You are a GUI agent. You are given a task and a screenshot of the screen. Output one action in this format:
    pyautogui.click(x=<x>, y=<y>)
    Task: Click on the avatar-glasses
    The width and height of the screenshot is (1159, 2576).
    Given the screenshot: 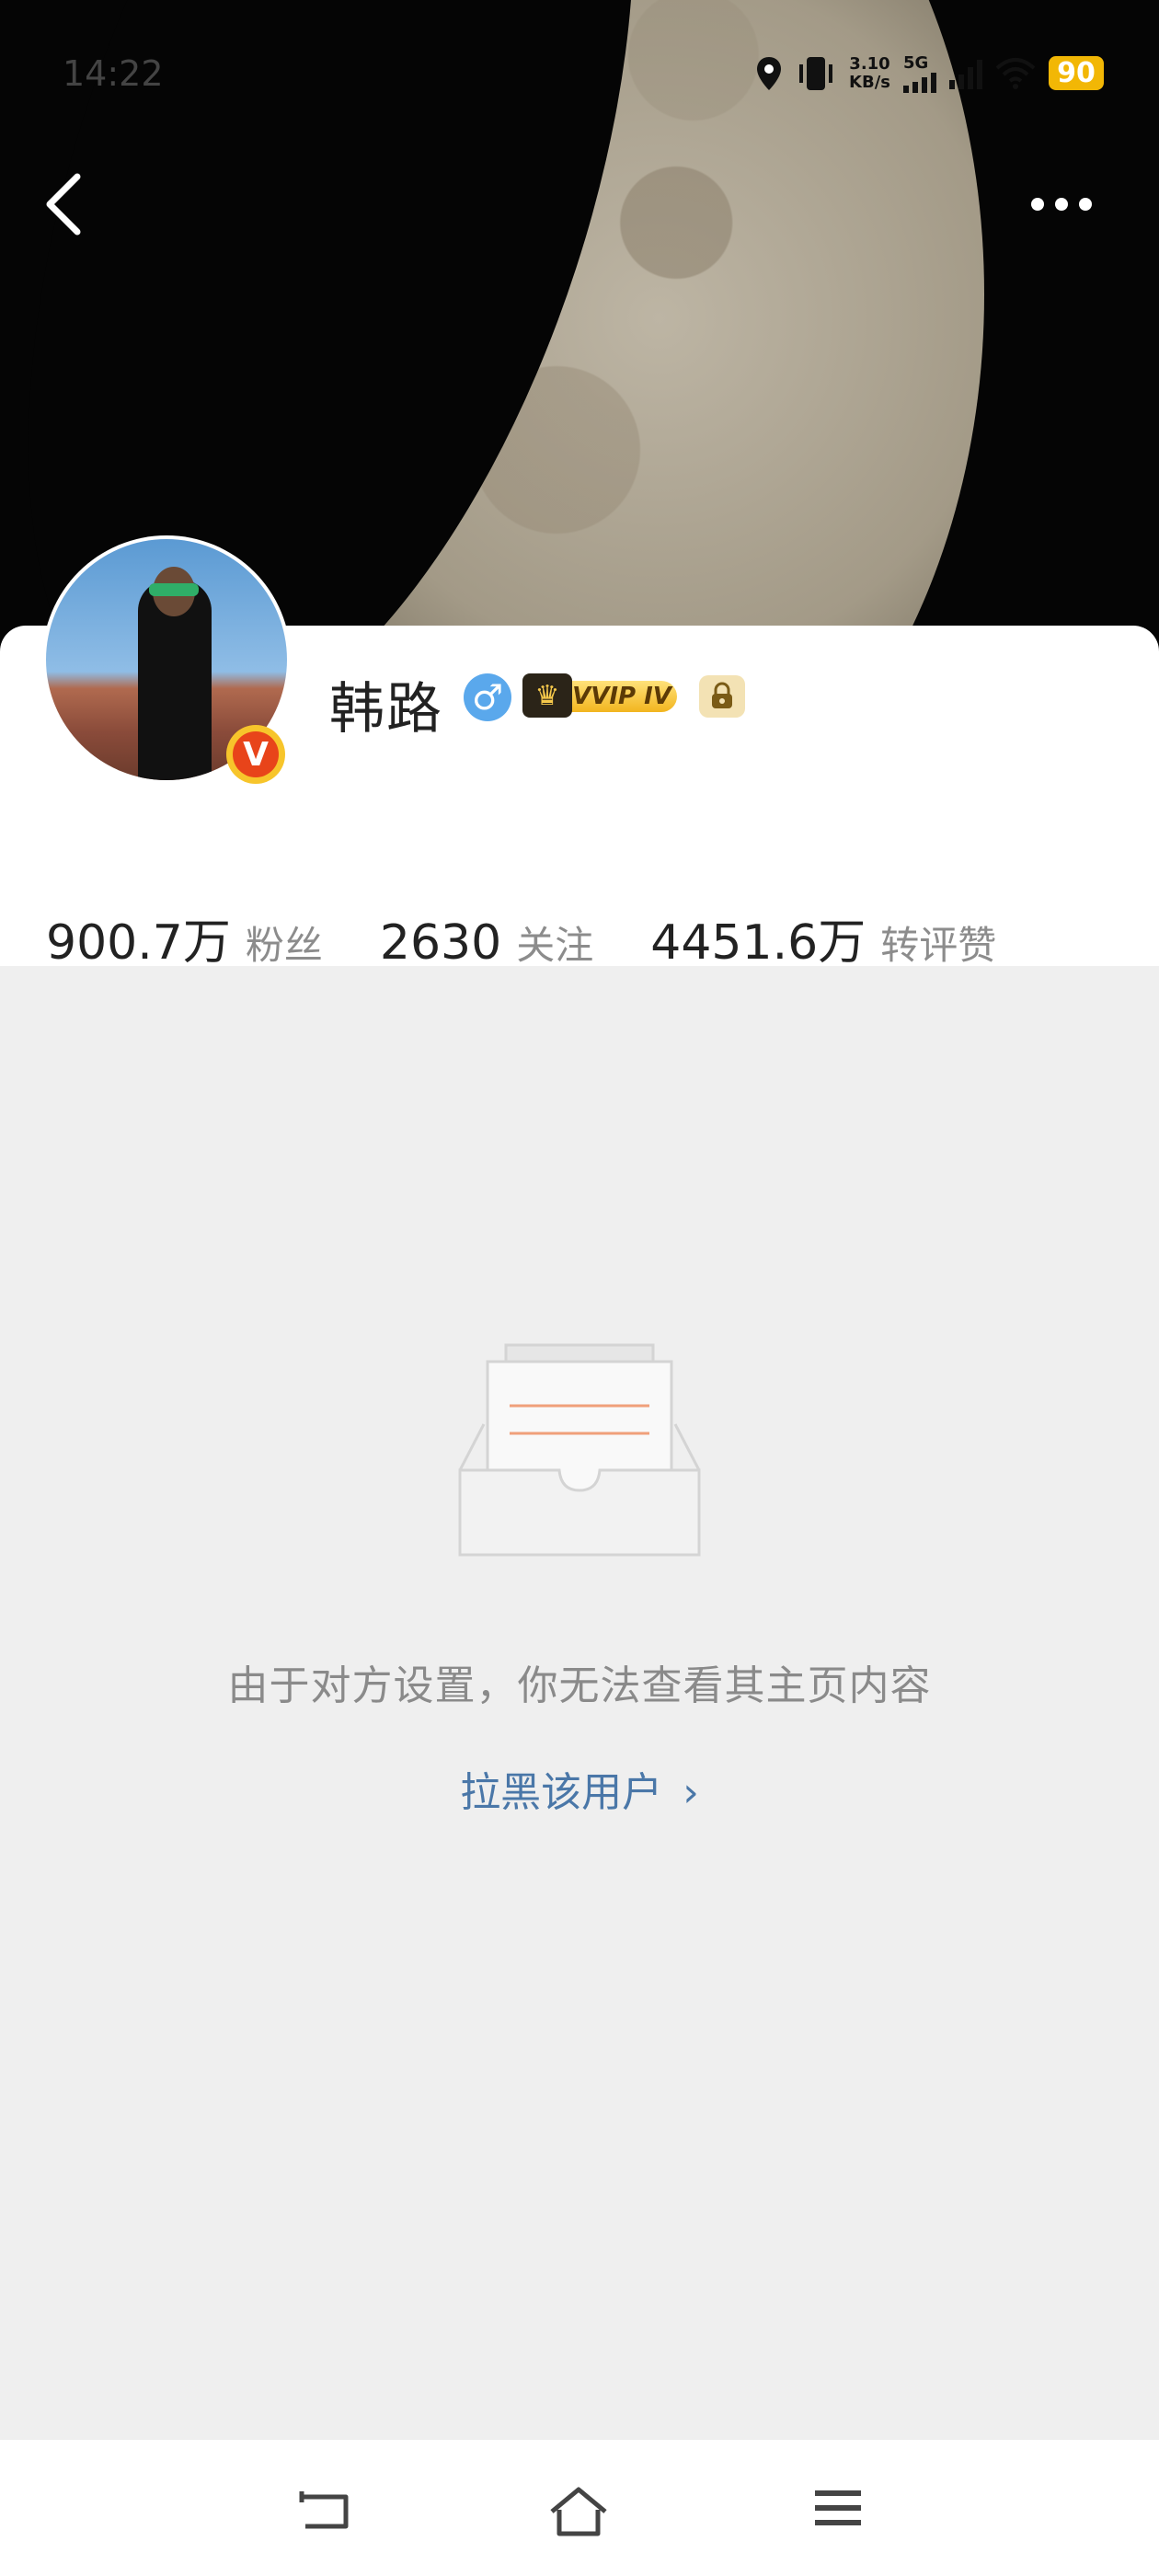 What is the action you would take?
    pyautogui.click(x=174, y=589)
    